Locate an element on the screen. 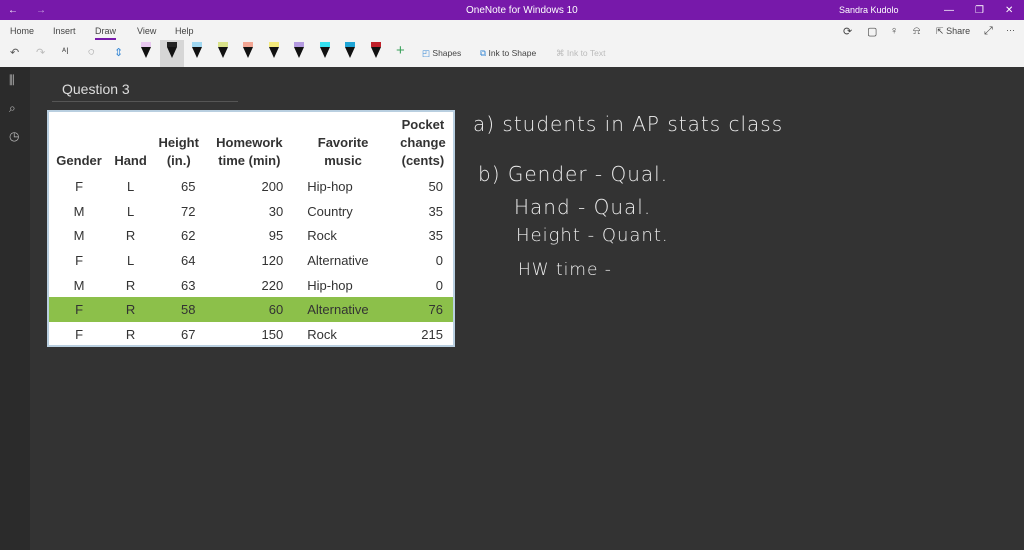 This screenshot has width=1024, height=550. note-b4: HW time - is located at coordinates (565, 270).